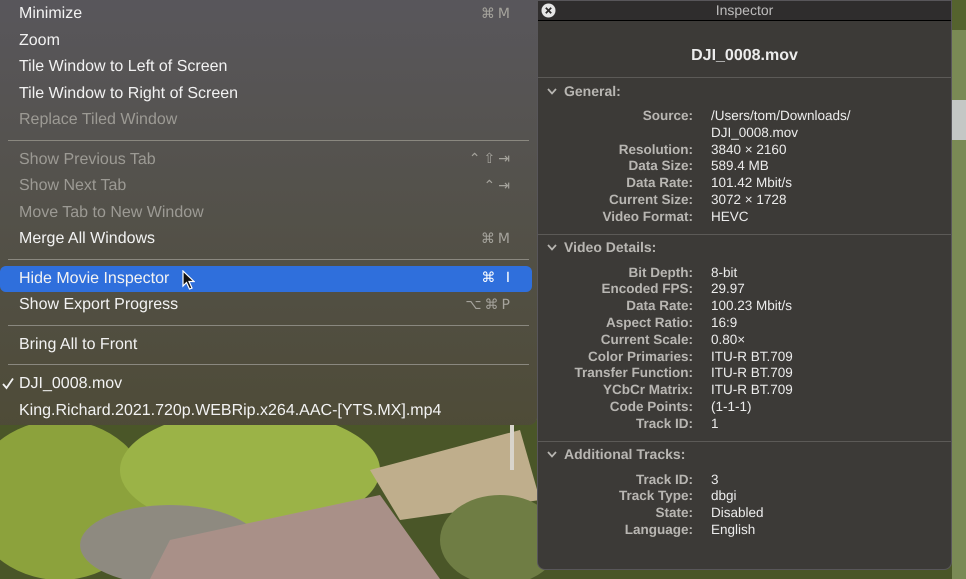 The width and height of the screenshot is (966, 579). I want to click on shortcut: ⌃⇧⇥, so click(490, 160).